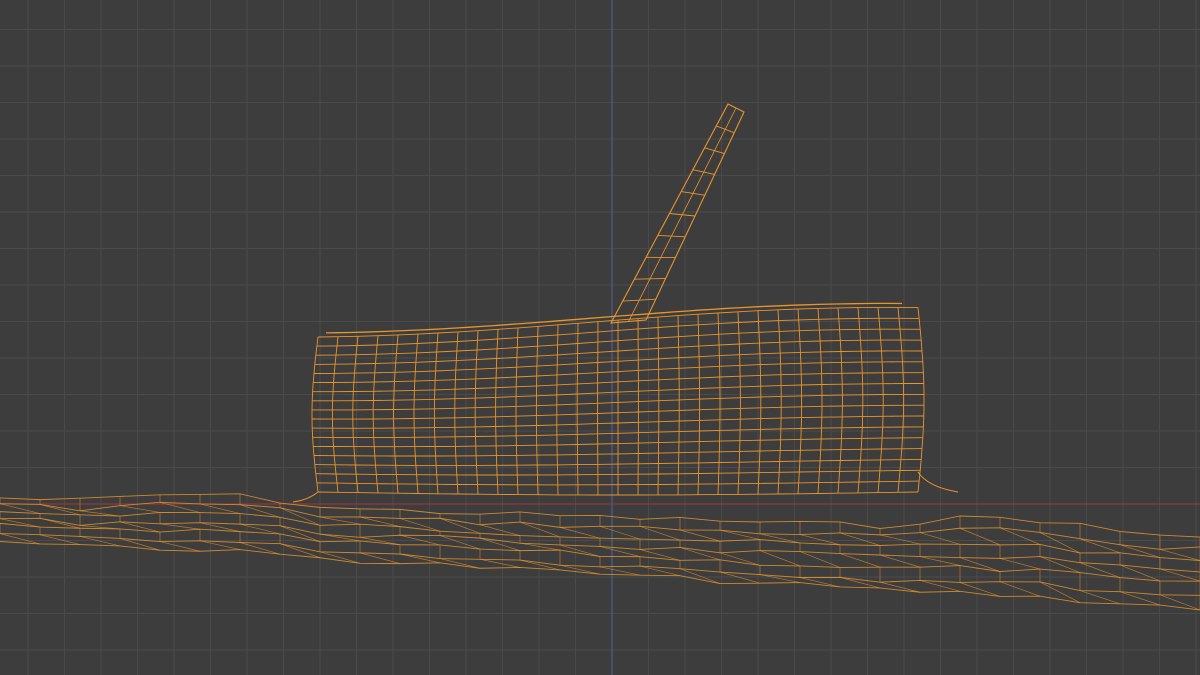  I want to click on cylinder-base-flare-left, so click(305, 497).